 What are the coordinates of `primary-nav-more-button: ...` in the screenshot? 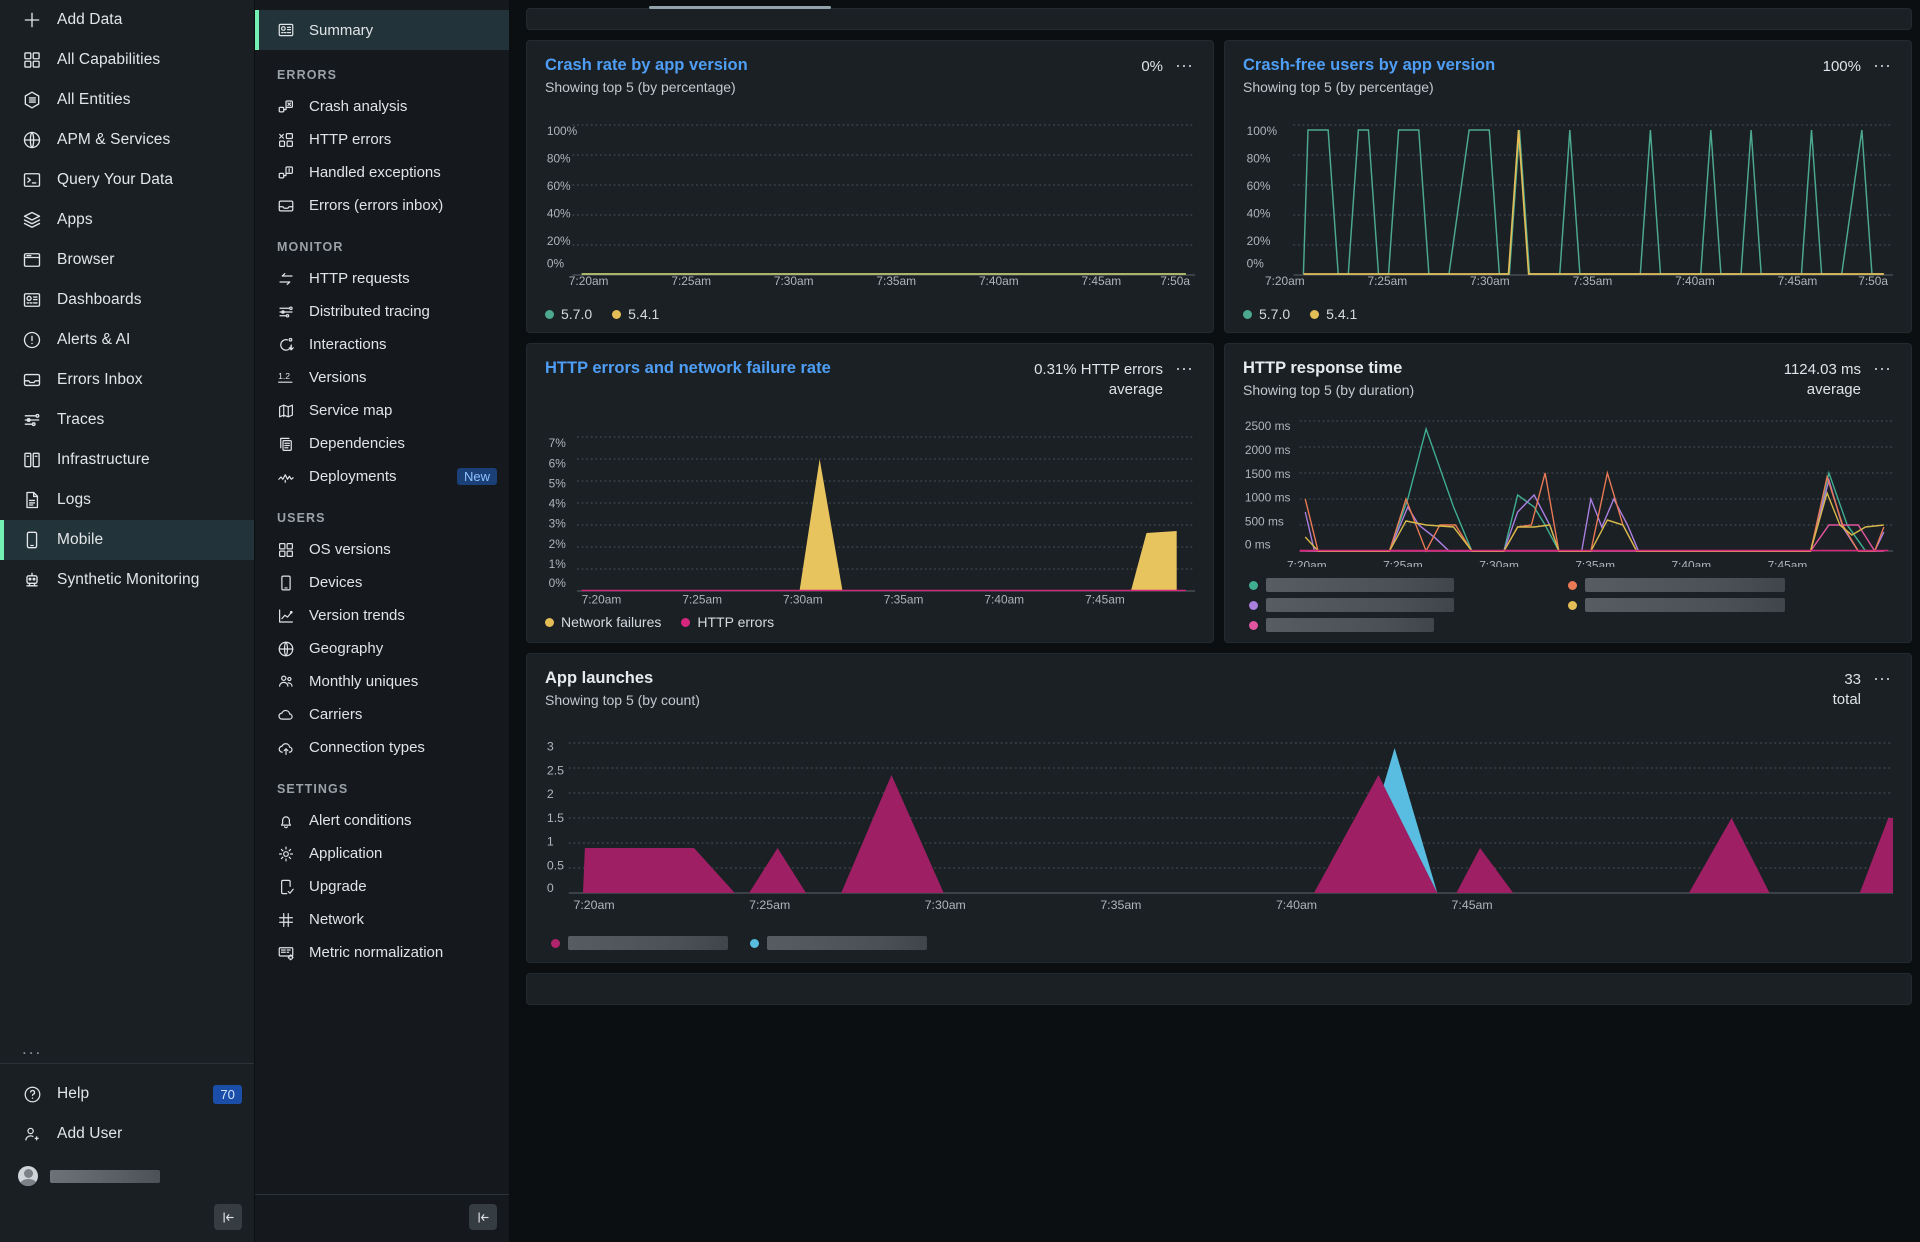 It's located at (127, 1046).